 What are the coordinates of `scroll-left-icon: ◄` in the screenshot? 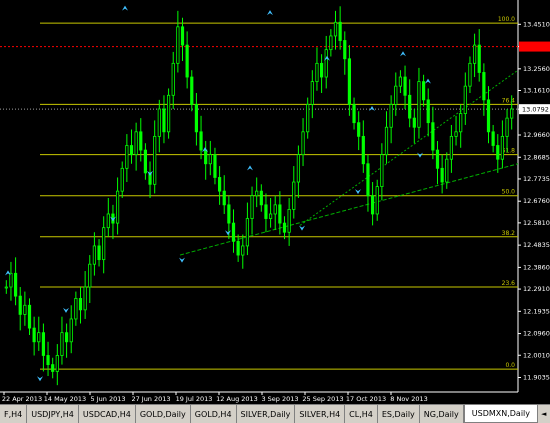 It's located at (543, 414).